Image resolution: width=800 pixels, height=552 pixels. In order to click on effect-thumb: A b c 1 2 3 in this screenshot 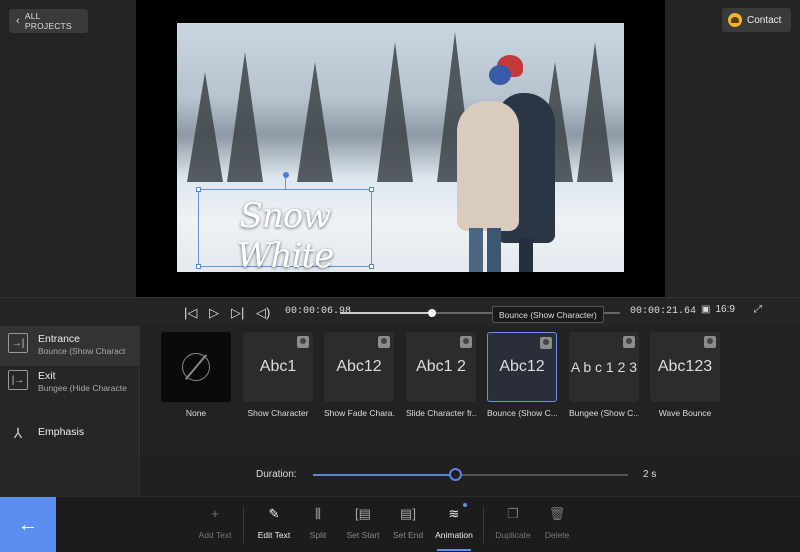, I will do `click(604, 367)`.